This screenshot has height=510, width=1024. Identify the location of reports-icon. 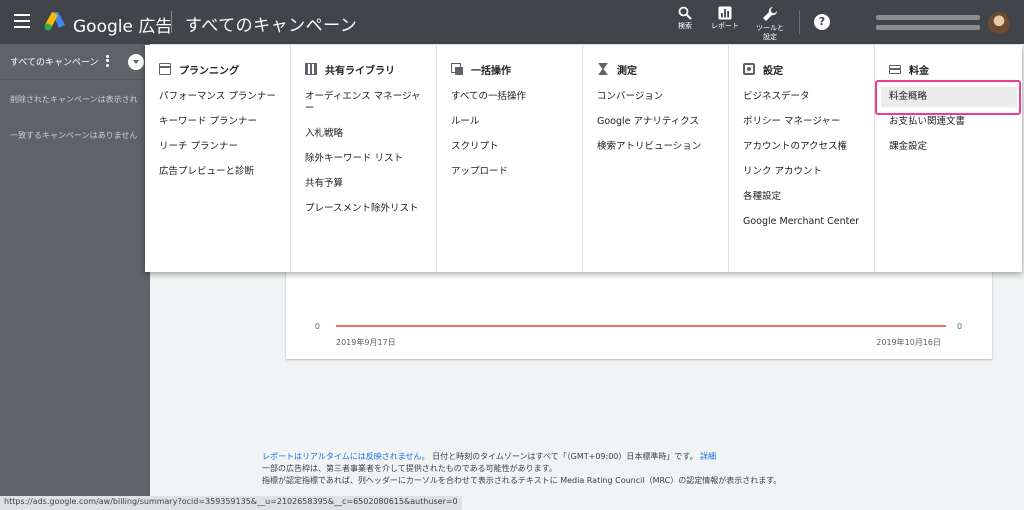
(725, 13).